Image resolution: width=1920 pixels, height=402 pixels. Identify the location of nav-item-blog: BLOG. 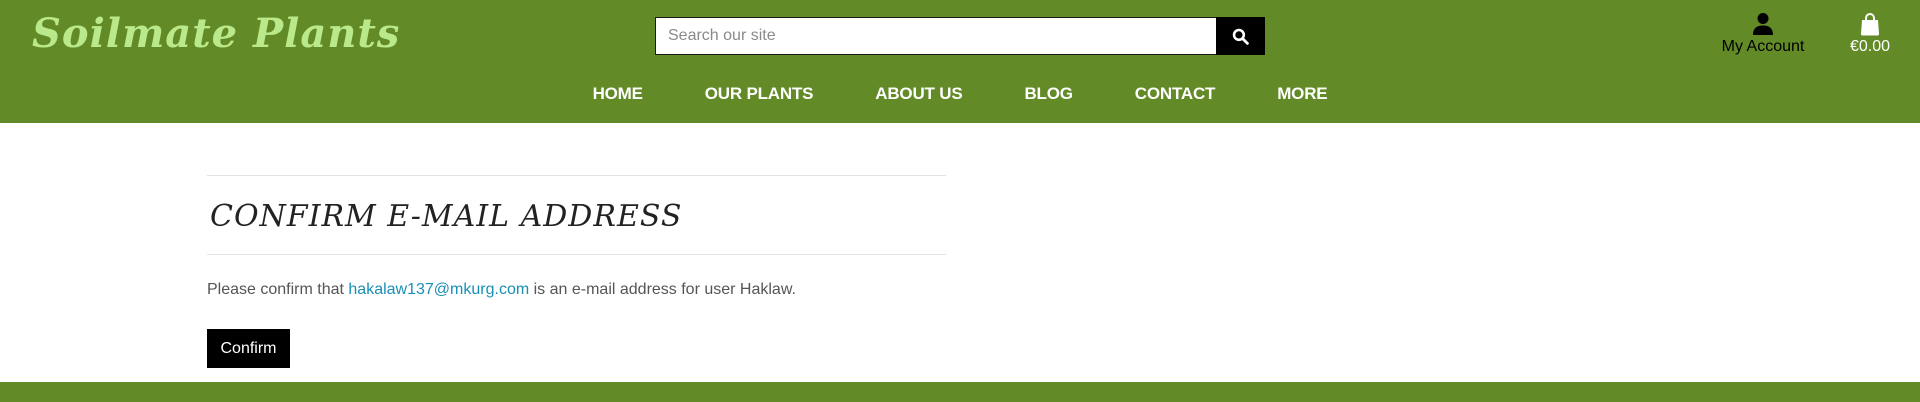
(1048, 94).